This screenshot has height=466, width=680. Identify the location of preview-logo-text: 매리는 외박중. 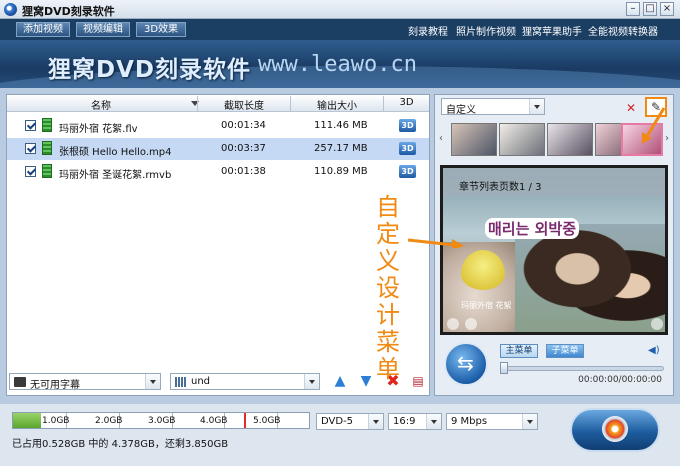
(532, 228).